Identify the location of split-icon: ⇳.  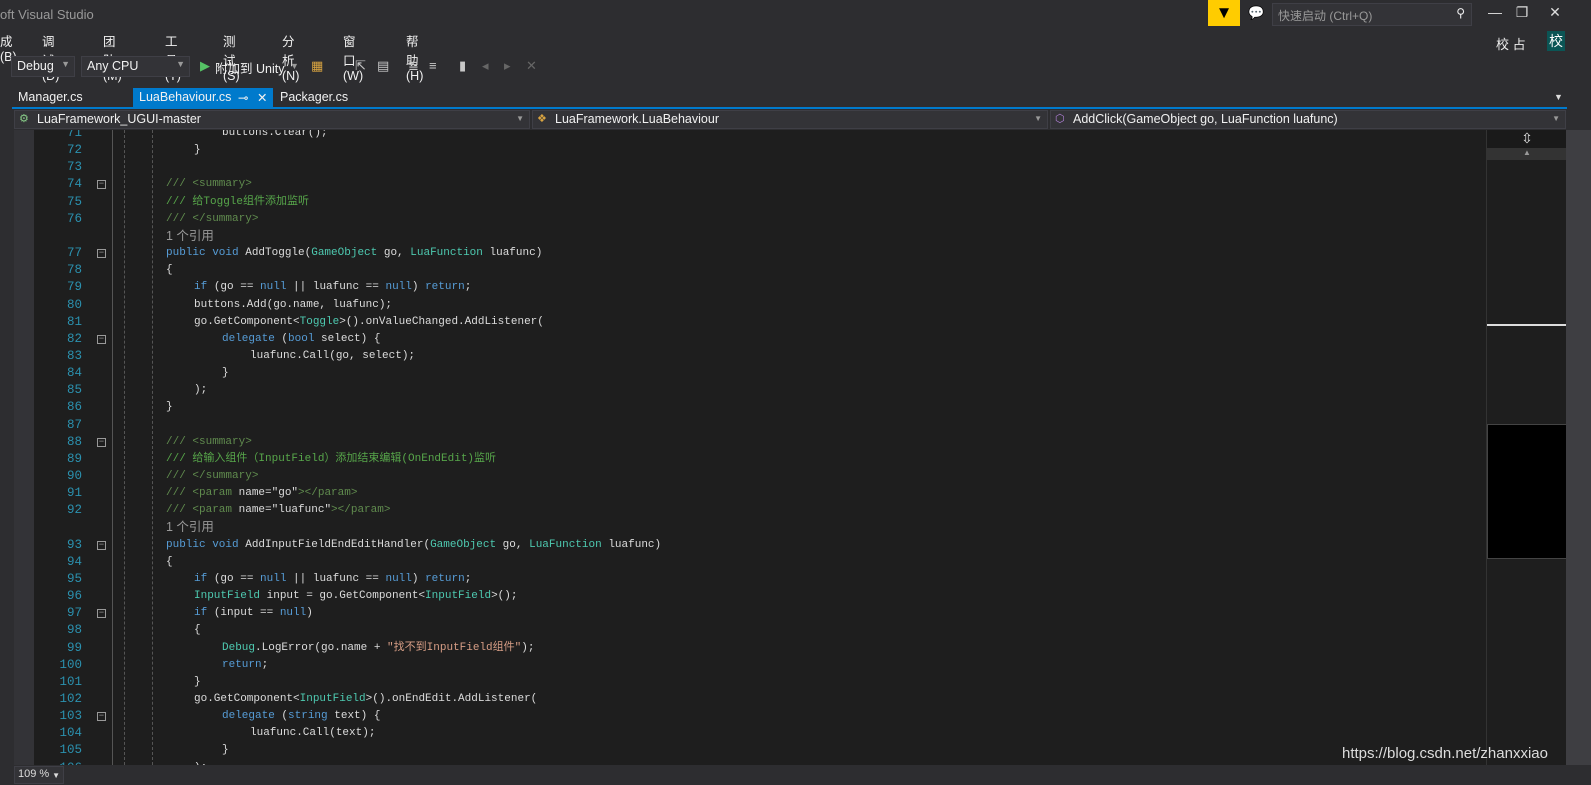
(1527, 139).